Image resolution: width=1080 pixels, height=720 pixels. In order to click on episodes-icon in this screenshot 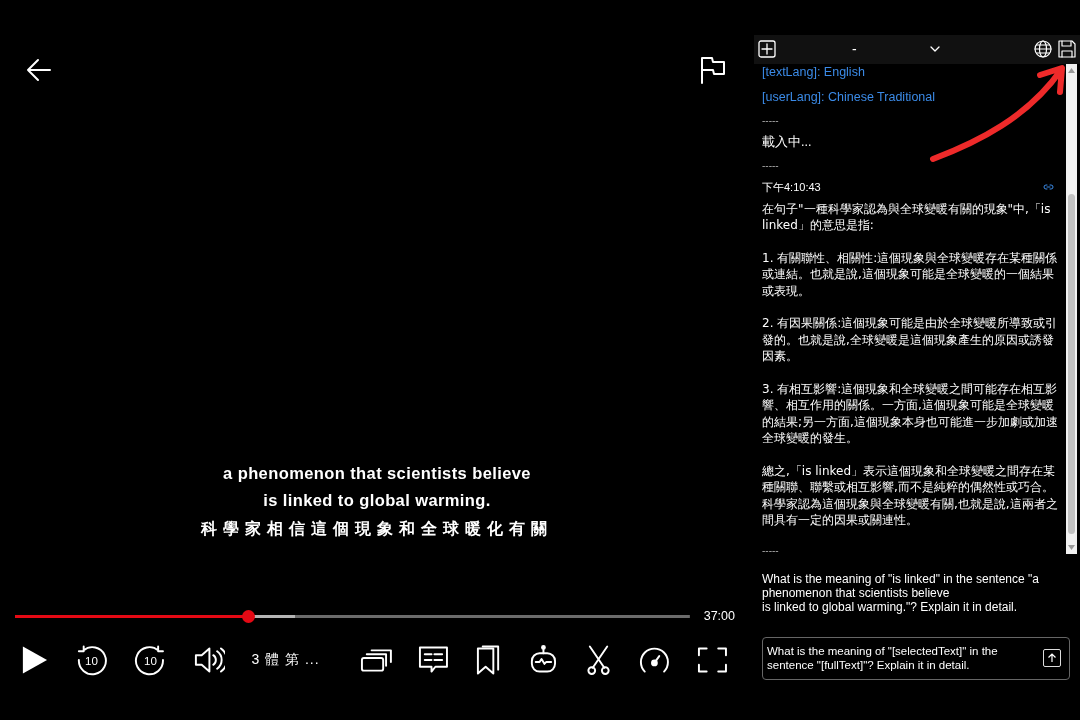, I will do `click(376, 660)`.